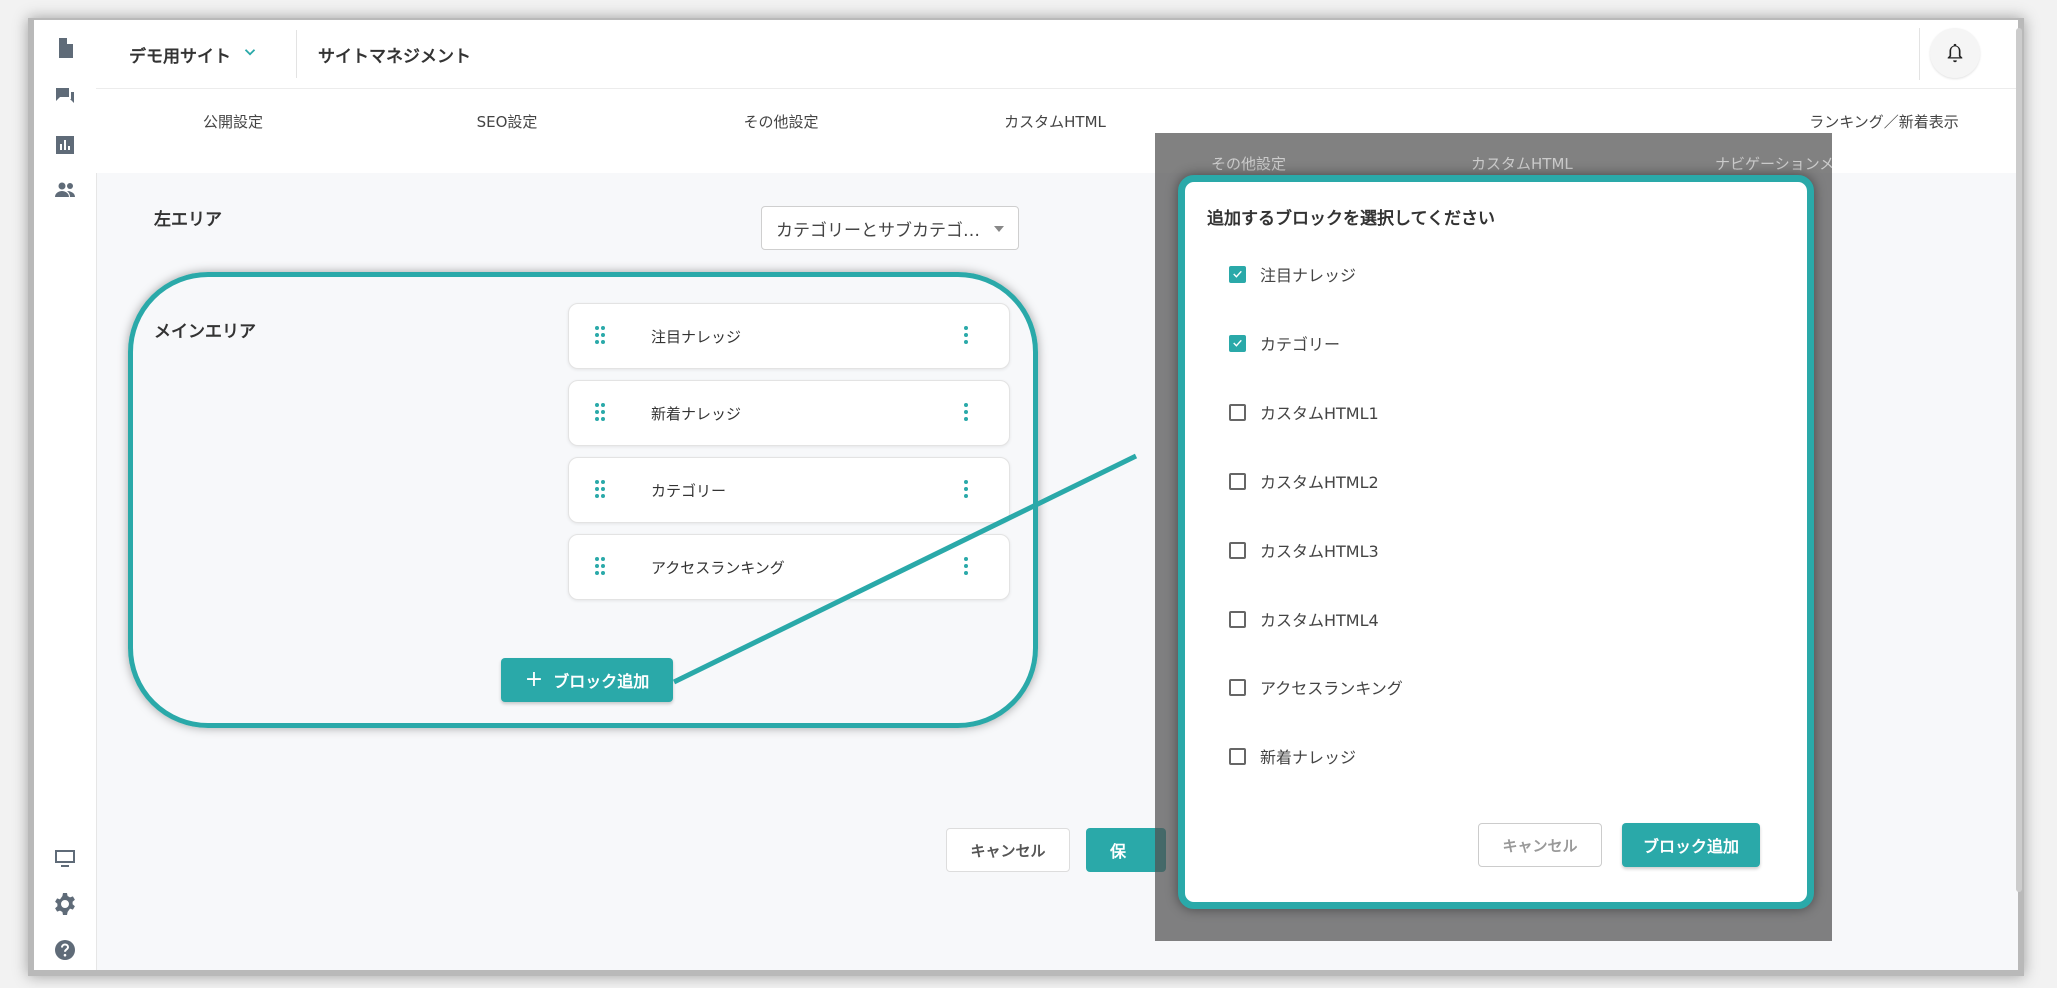 The height and width of the screenshot is (988, 2057). Describe the element at coordinates (1057, 54) in the screenshot. I see `top-header: デモ用サイト サイトマネジメント` at that location.